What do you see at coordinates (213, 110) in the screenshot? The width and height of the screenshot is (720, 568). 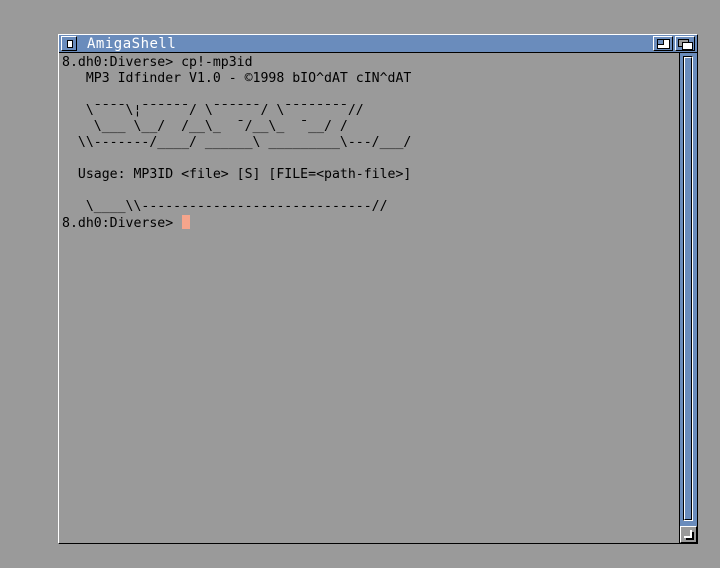 I see `console-line: \¯¯¯¯\¦¯¯¯¯¯¯/ \¯¯¯¯¯¯/ \¯¯¯¯¯¯¯¯//` at bounding box center [213, 110].